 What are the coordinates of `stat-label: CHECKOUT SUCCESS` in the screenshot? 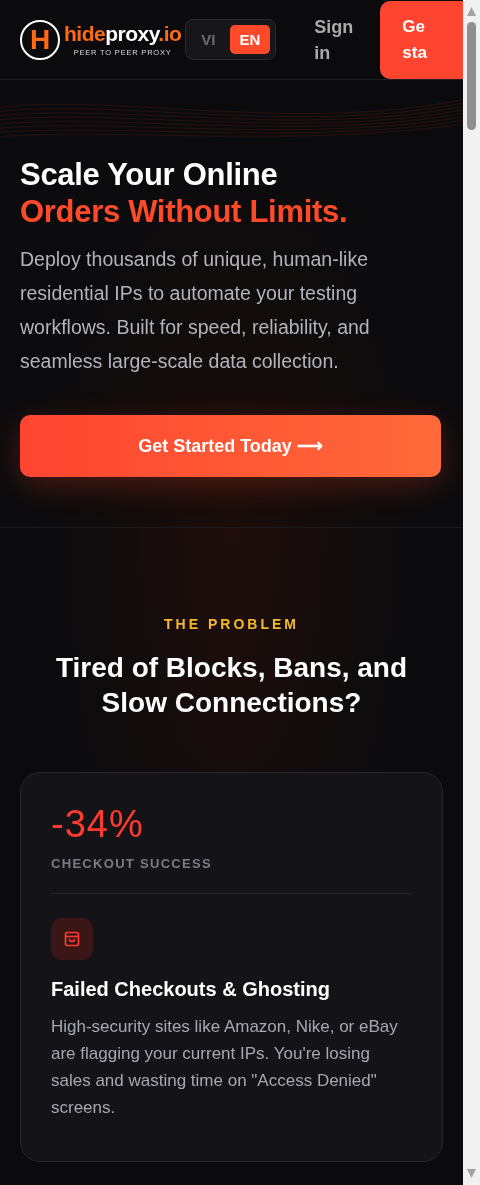 It's located at (132, 863).